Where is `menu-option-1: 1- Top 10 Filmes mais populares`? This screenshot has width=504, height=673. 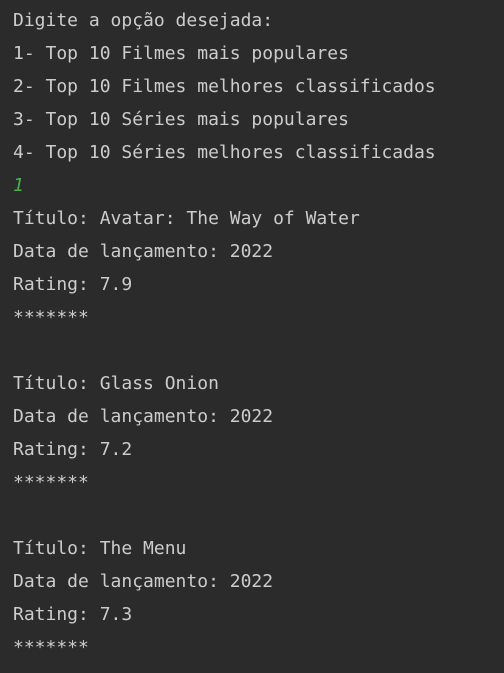
menu-option-1: 1- Top 10 Filmes mais populares is located at coordinates (181, 53).